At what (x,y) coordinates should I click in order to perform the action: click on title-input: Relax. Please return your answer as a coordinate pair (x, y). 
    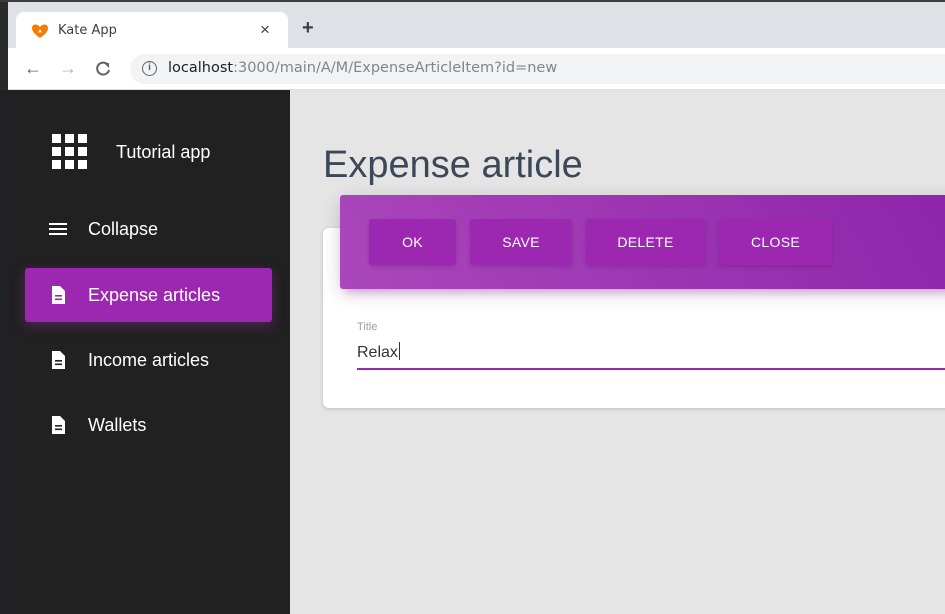
    Looking at the image, I should click on (651, 356).